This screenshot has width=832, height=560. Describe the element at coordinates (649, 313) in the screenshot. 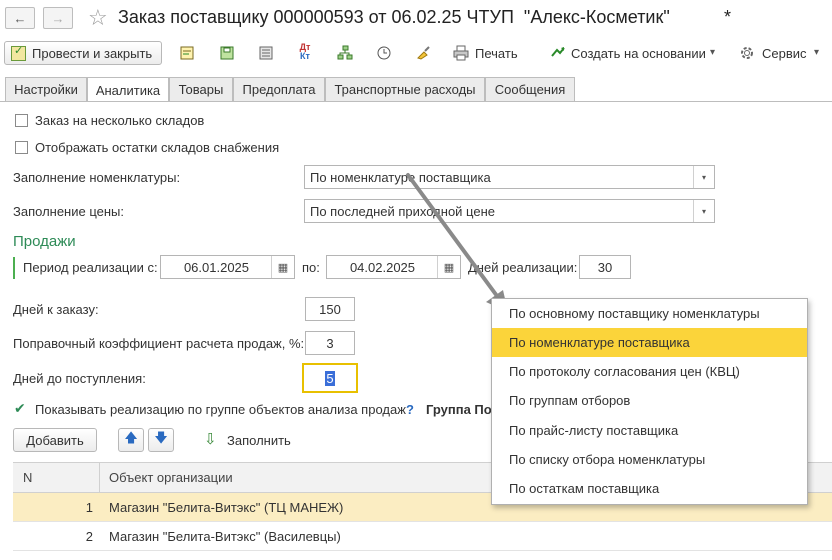

I see `dropdown-option: По основному поставщику номенклатуры` at that location.